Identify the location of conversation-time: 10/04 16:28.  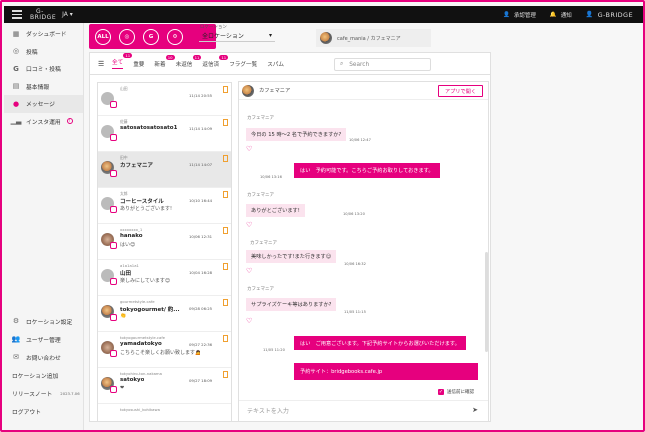
(201, 272).